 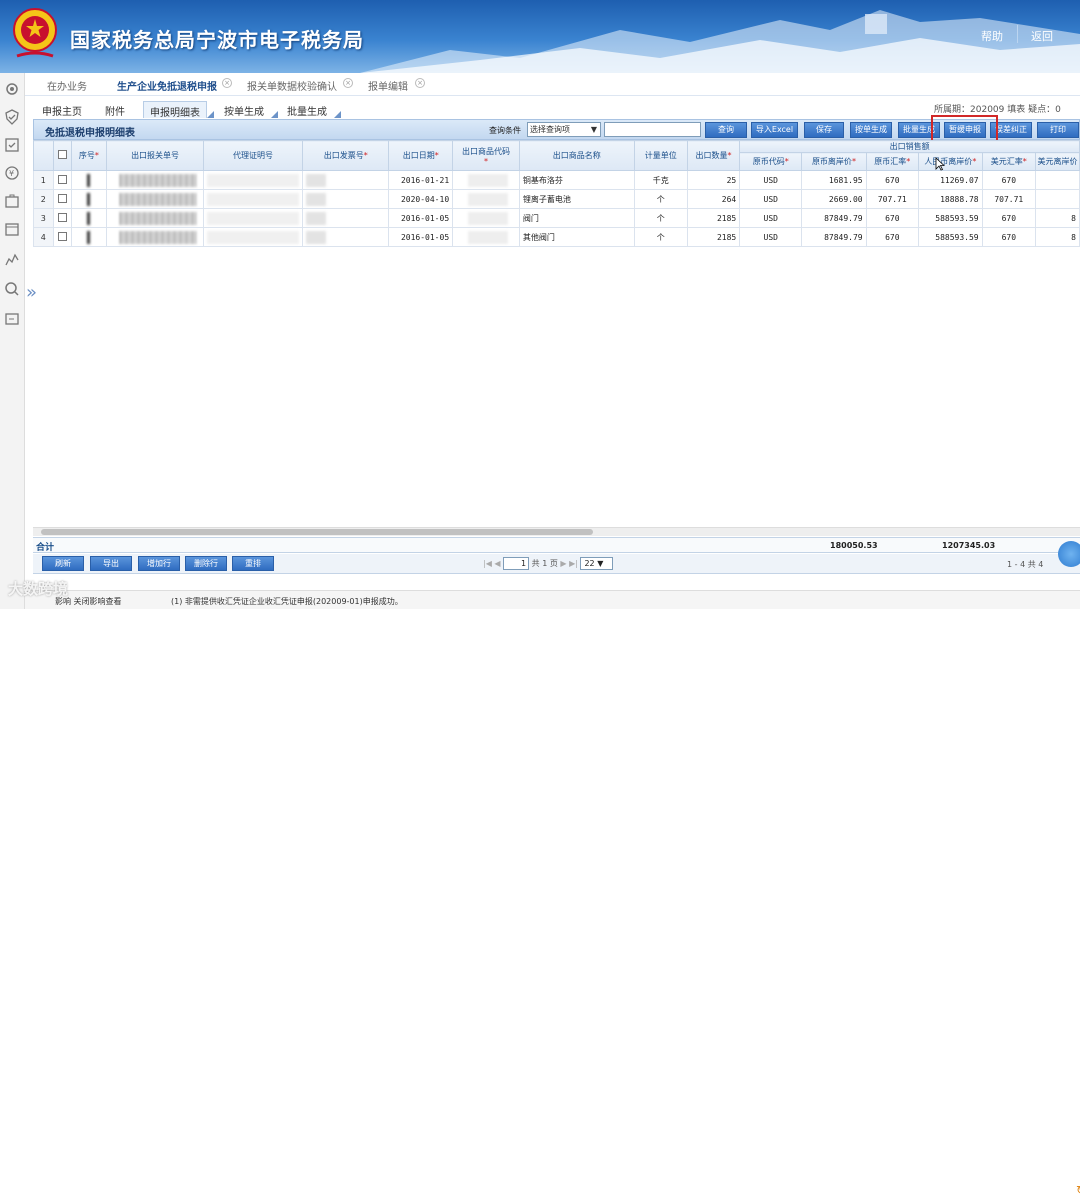 What do you see at coordinates (1008, 199) in the screenshot?
I see `cell-usd-rate: 707.71` at bounding box center [1008, 199].